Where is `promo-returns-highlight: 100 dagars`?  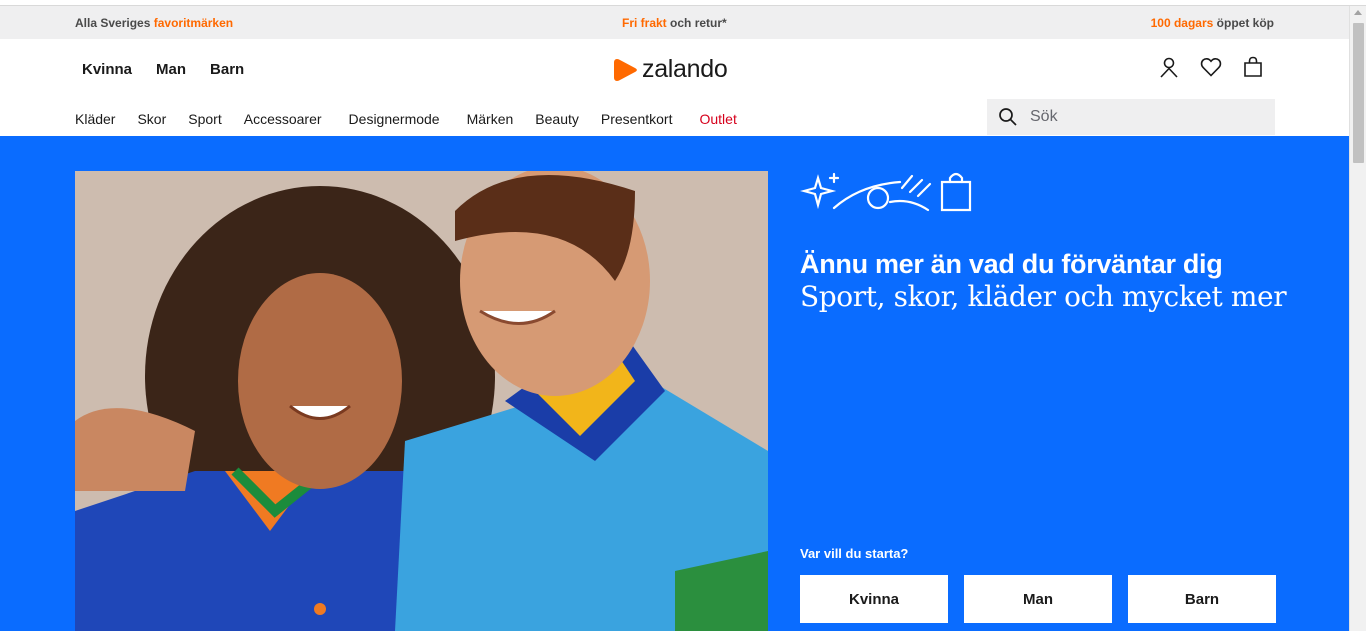 promo-returns-highlight: 100 dagars is located at coordinates (1182, 23).